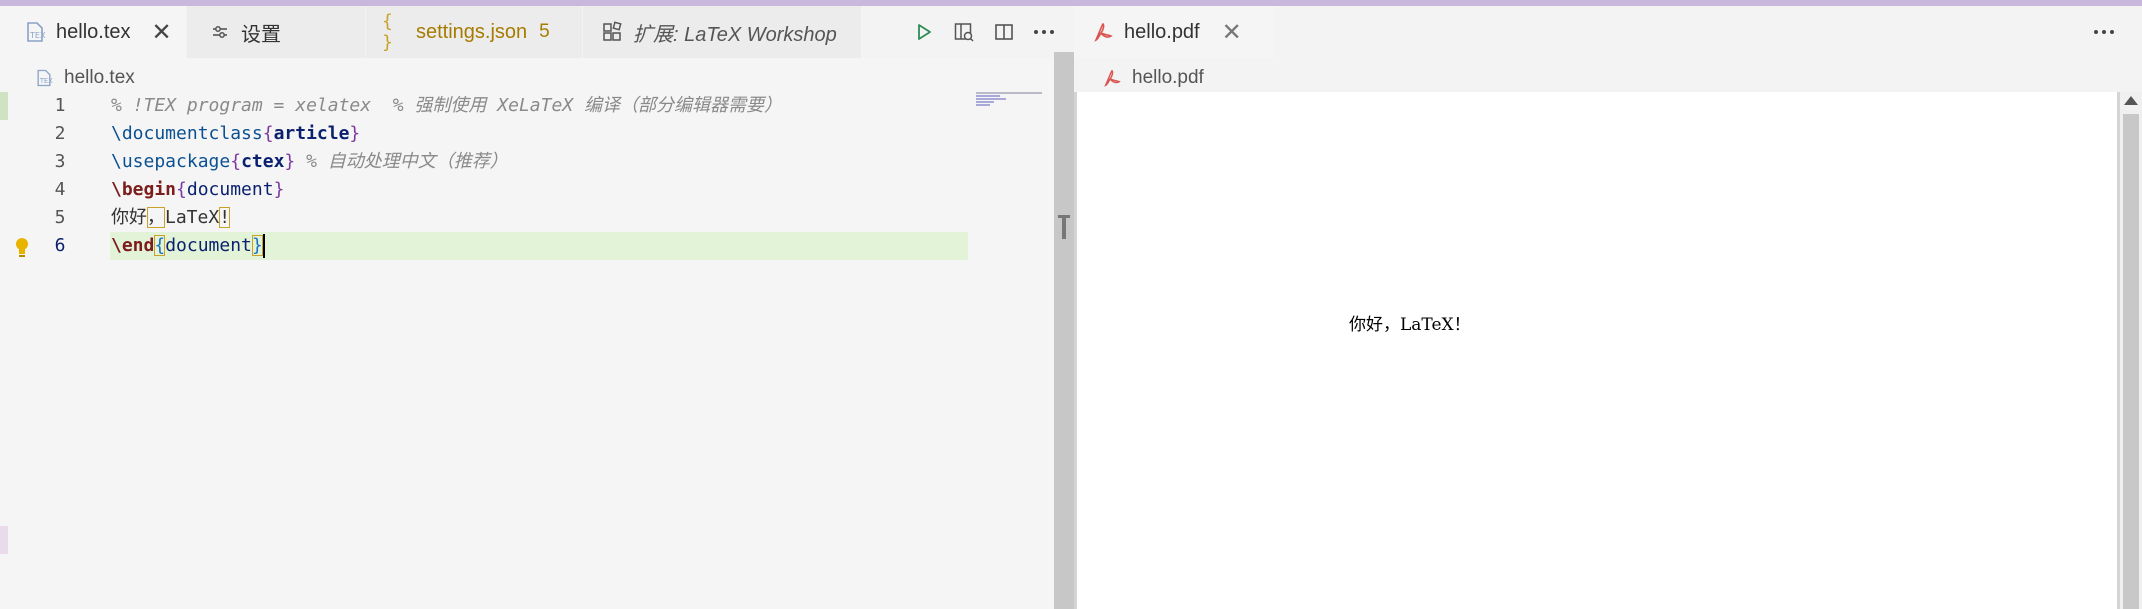 The width and height of the screenshot is (2142, 609). I want to click on breadcrumb: TEX hello.tex, so click(84, 78).